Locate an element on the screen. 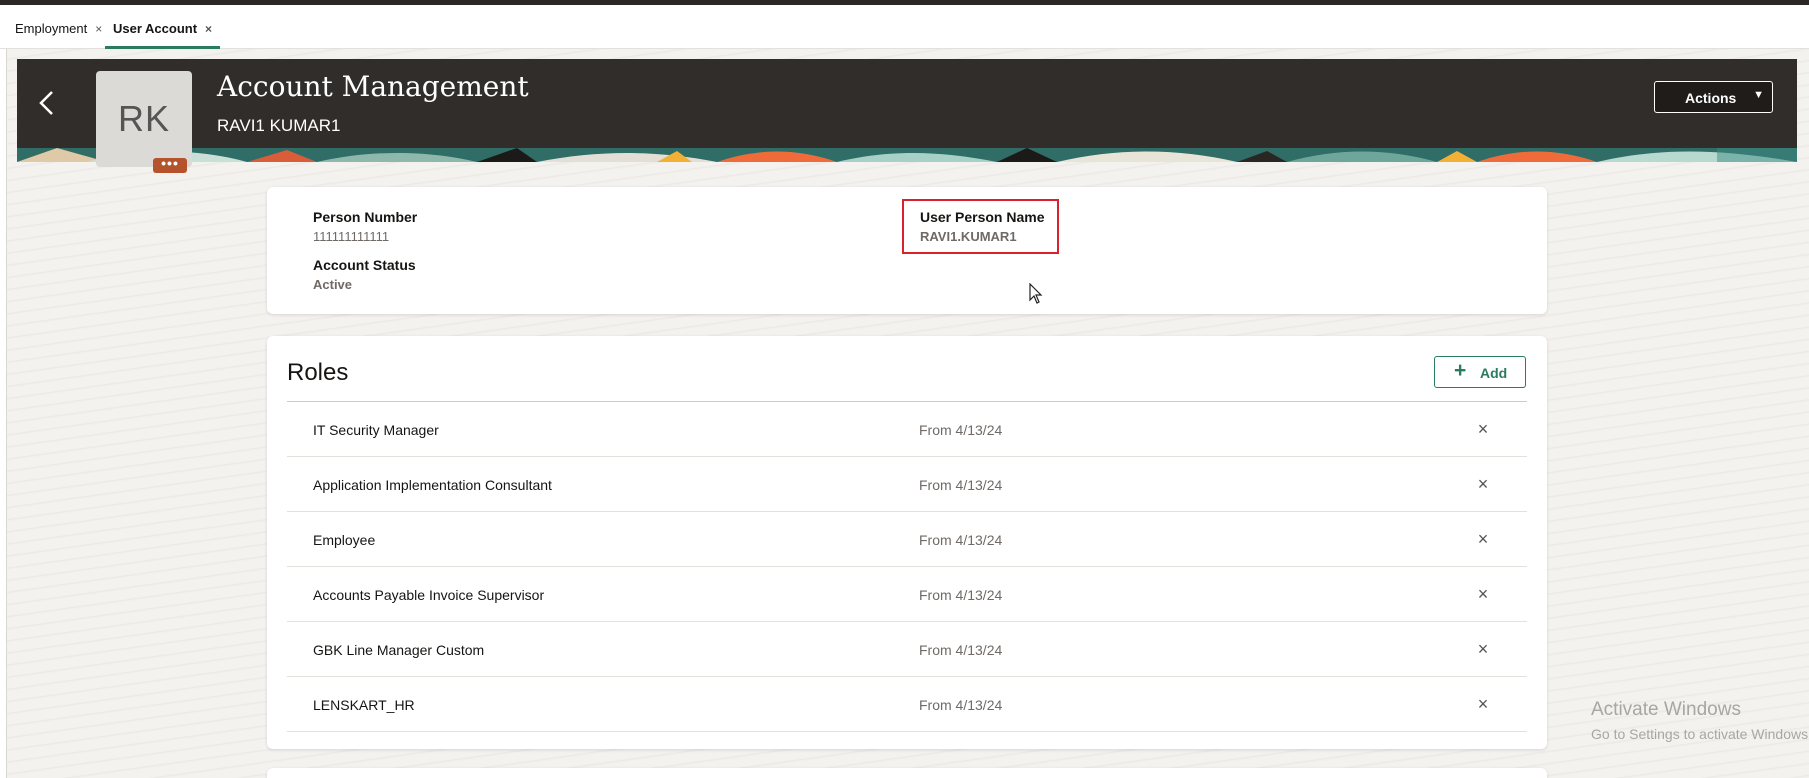 Image resolution: width=1809 pixels, height=778 pixels. avatar-initials: RK is located at coordinates (143, 118).